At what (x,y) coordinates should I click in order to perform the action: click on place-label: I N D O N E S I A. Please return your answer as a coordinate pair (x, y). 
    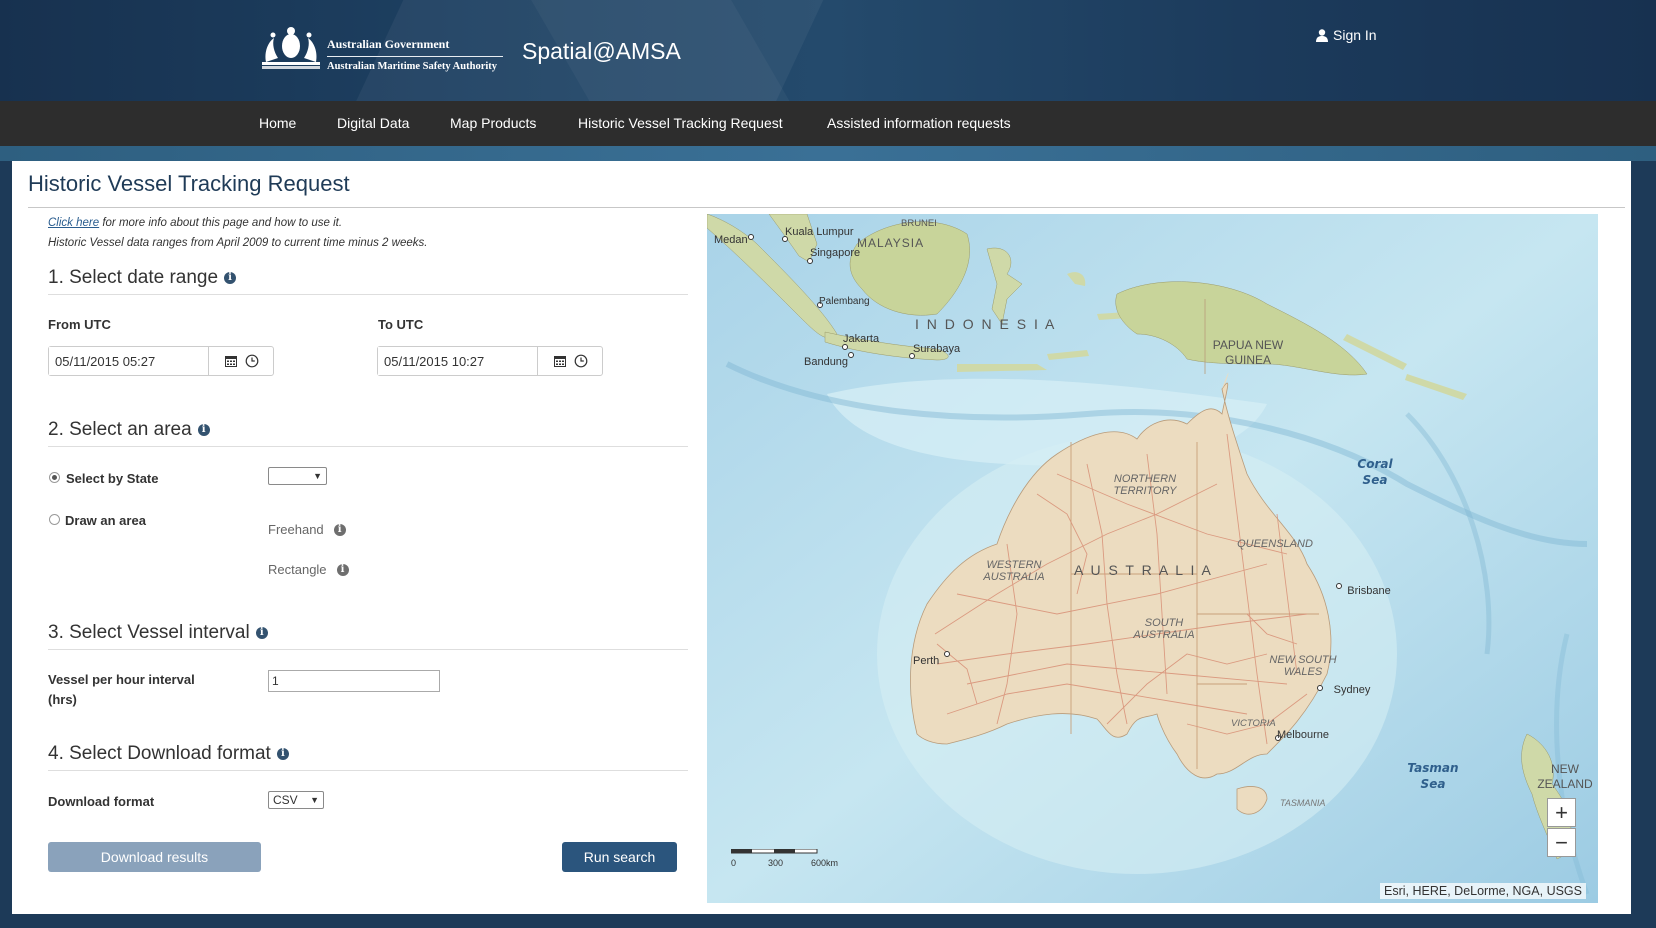
    Looking at the image, I should click on (985, 324).